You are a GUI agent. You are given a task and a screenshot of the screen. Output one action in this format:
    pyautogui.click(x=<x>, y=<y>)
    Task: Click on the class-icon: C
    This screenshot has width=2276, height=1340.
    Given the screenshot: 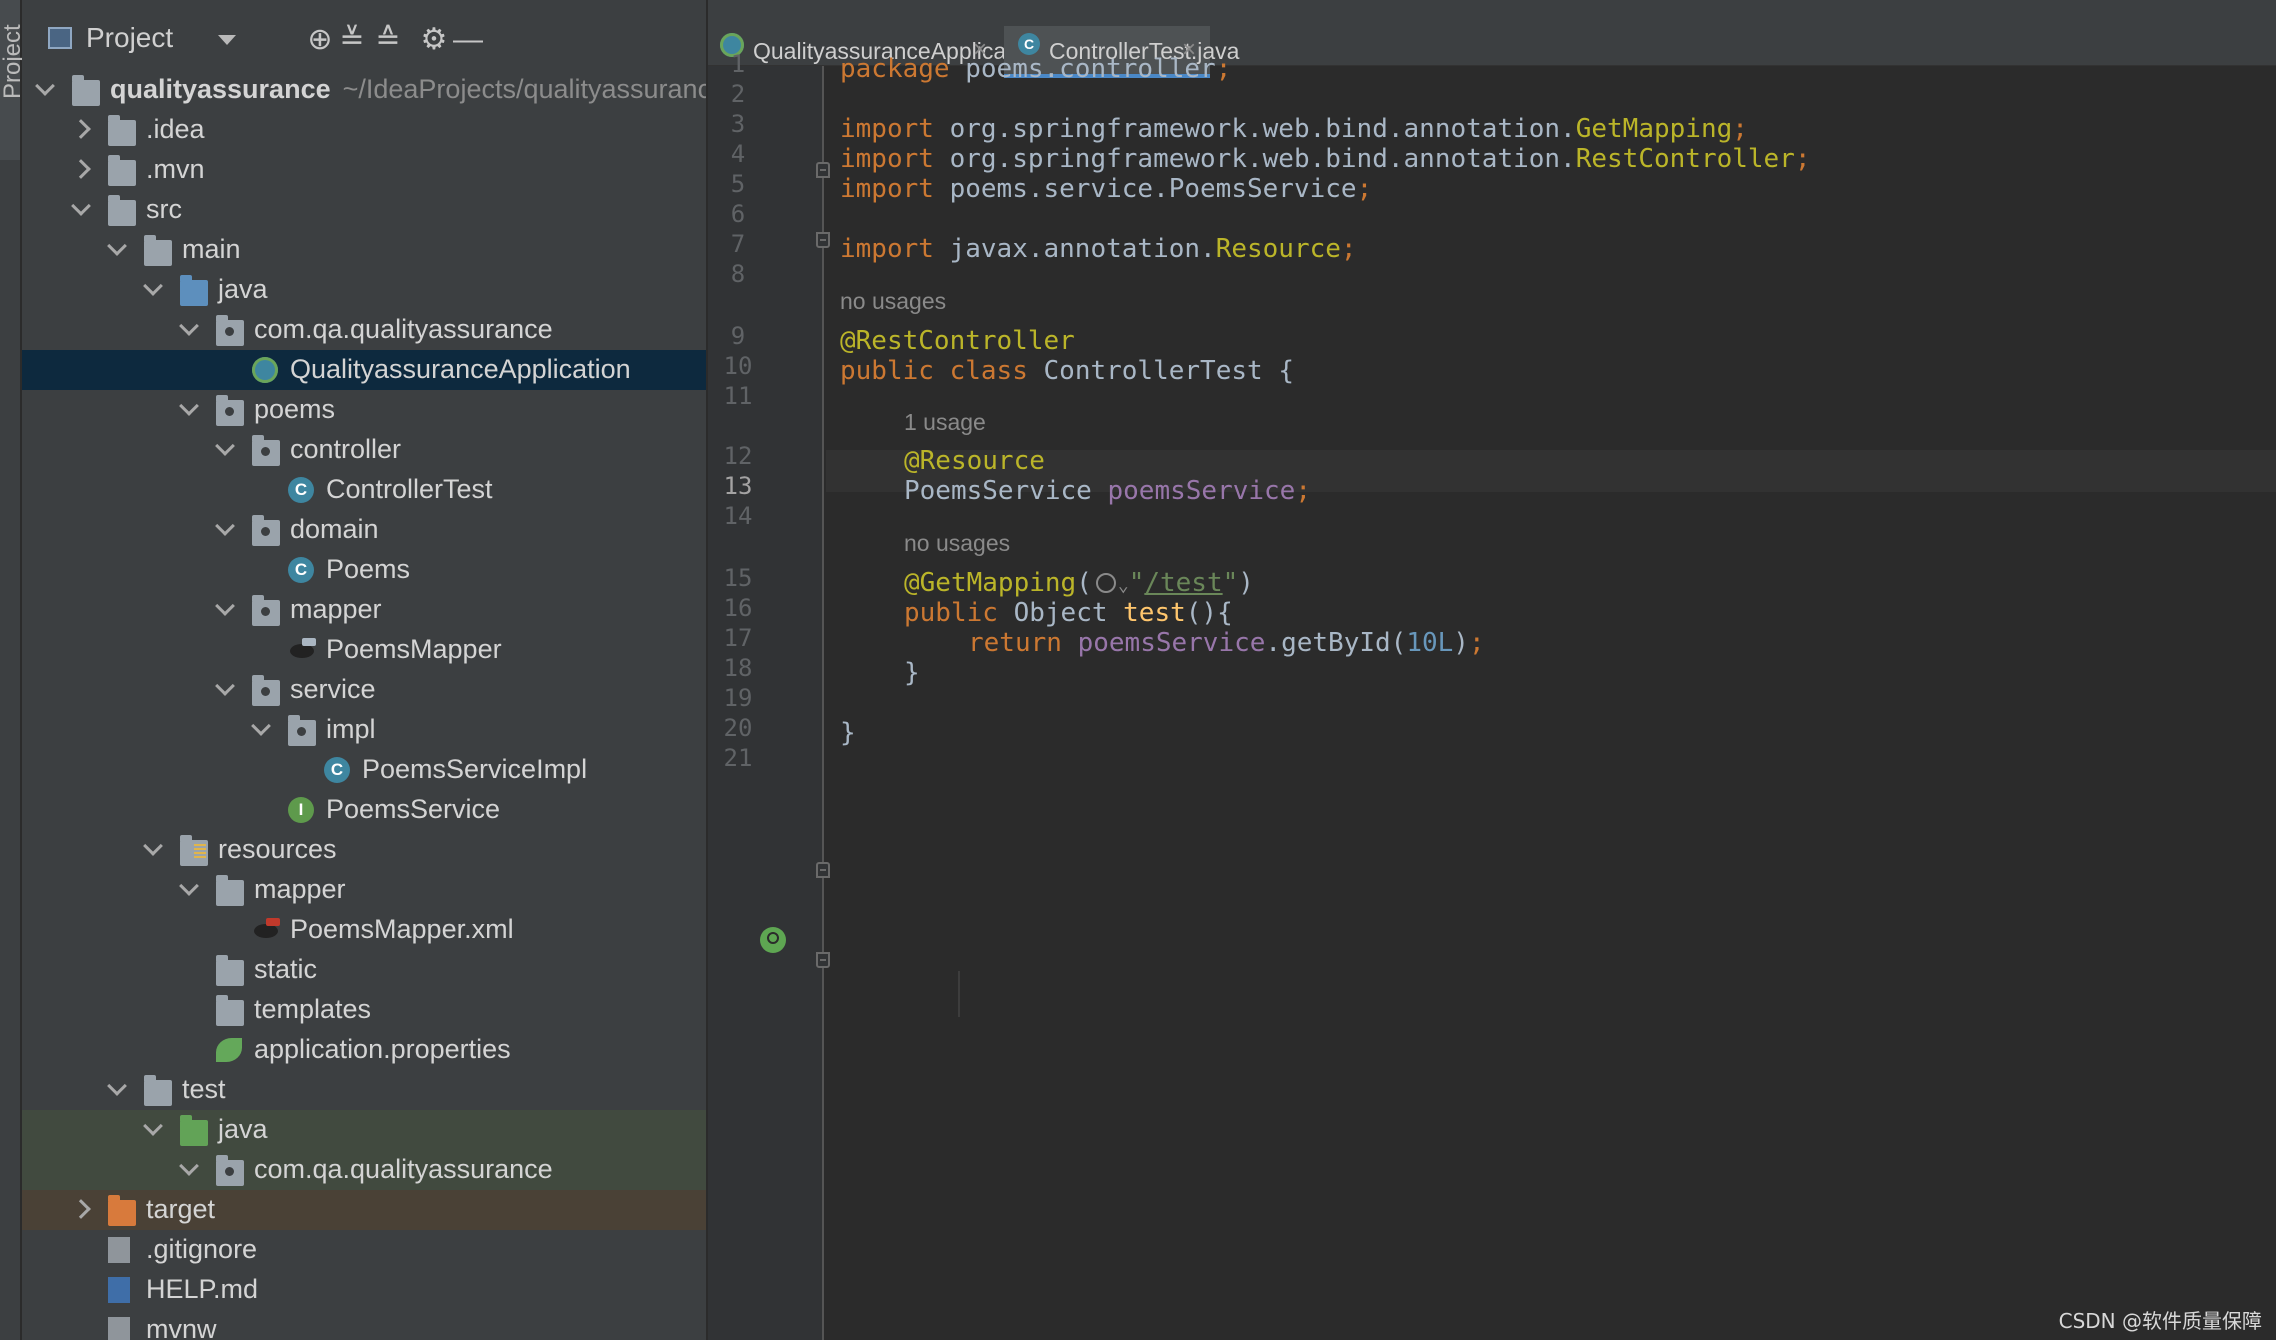 What is the action you would take?
    pyautogui.click(x=1029, y=44)
    